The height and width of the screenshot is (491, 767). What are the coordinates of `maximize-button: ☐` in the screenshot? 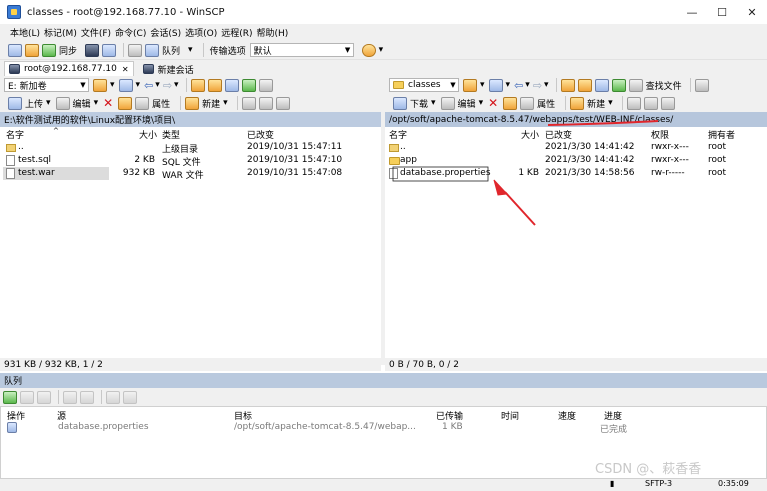 It's located at (722, 12).